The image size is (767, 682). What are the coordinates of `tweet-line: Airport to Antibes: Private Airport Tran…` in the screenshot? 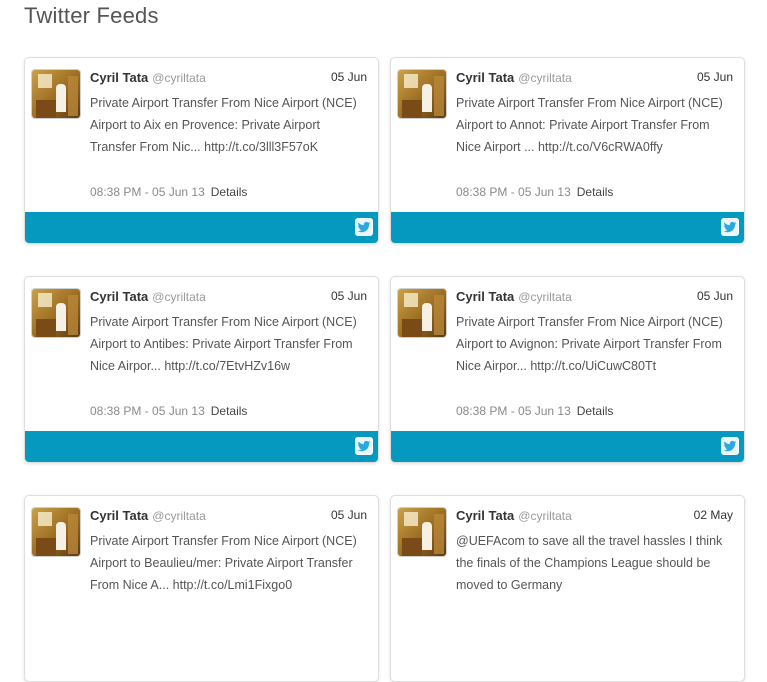 It's located at (221, 344).